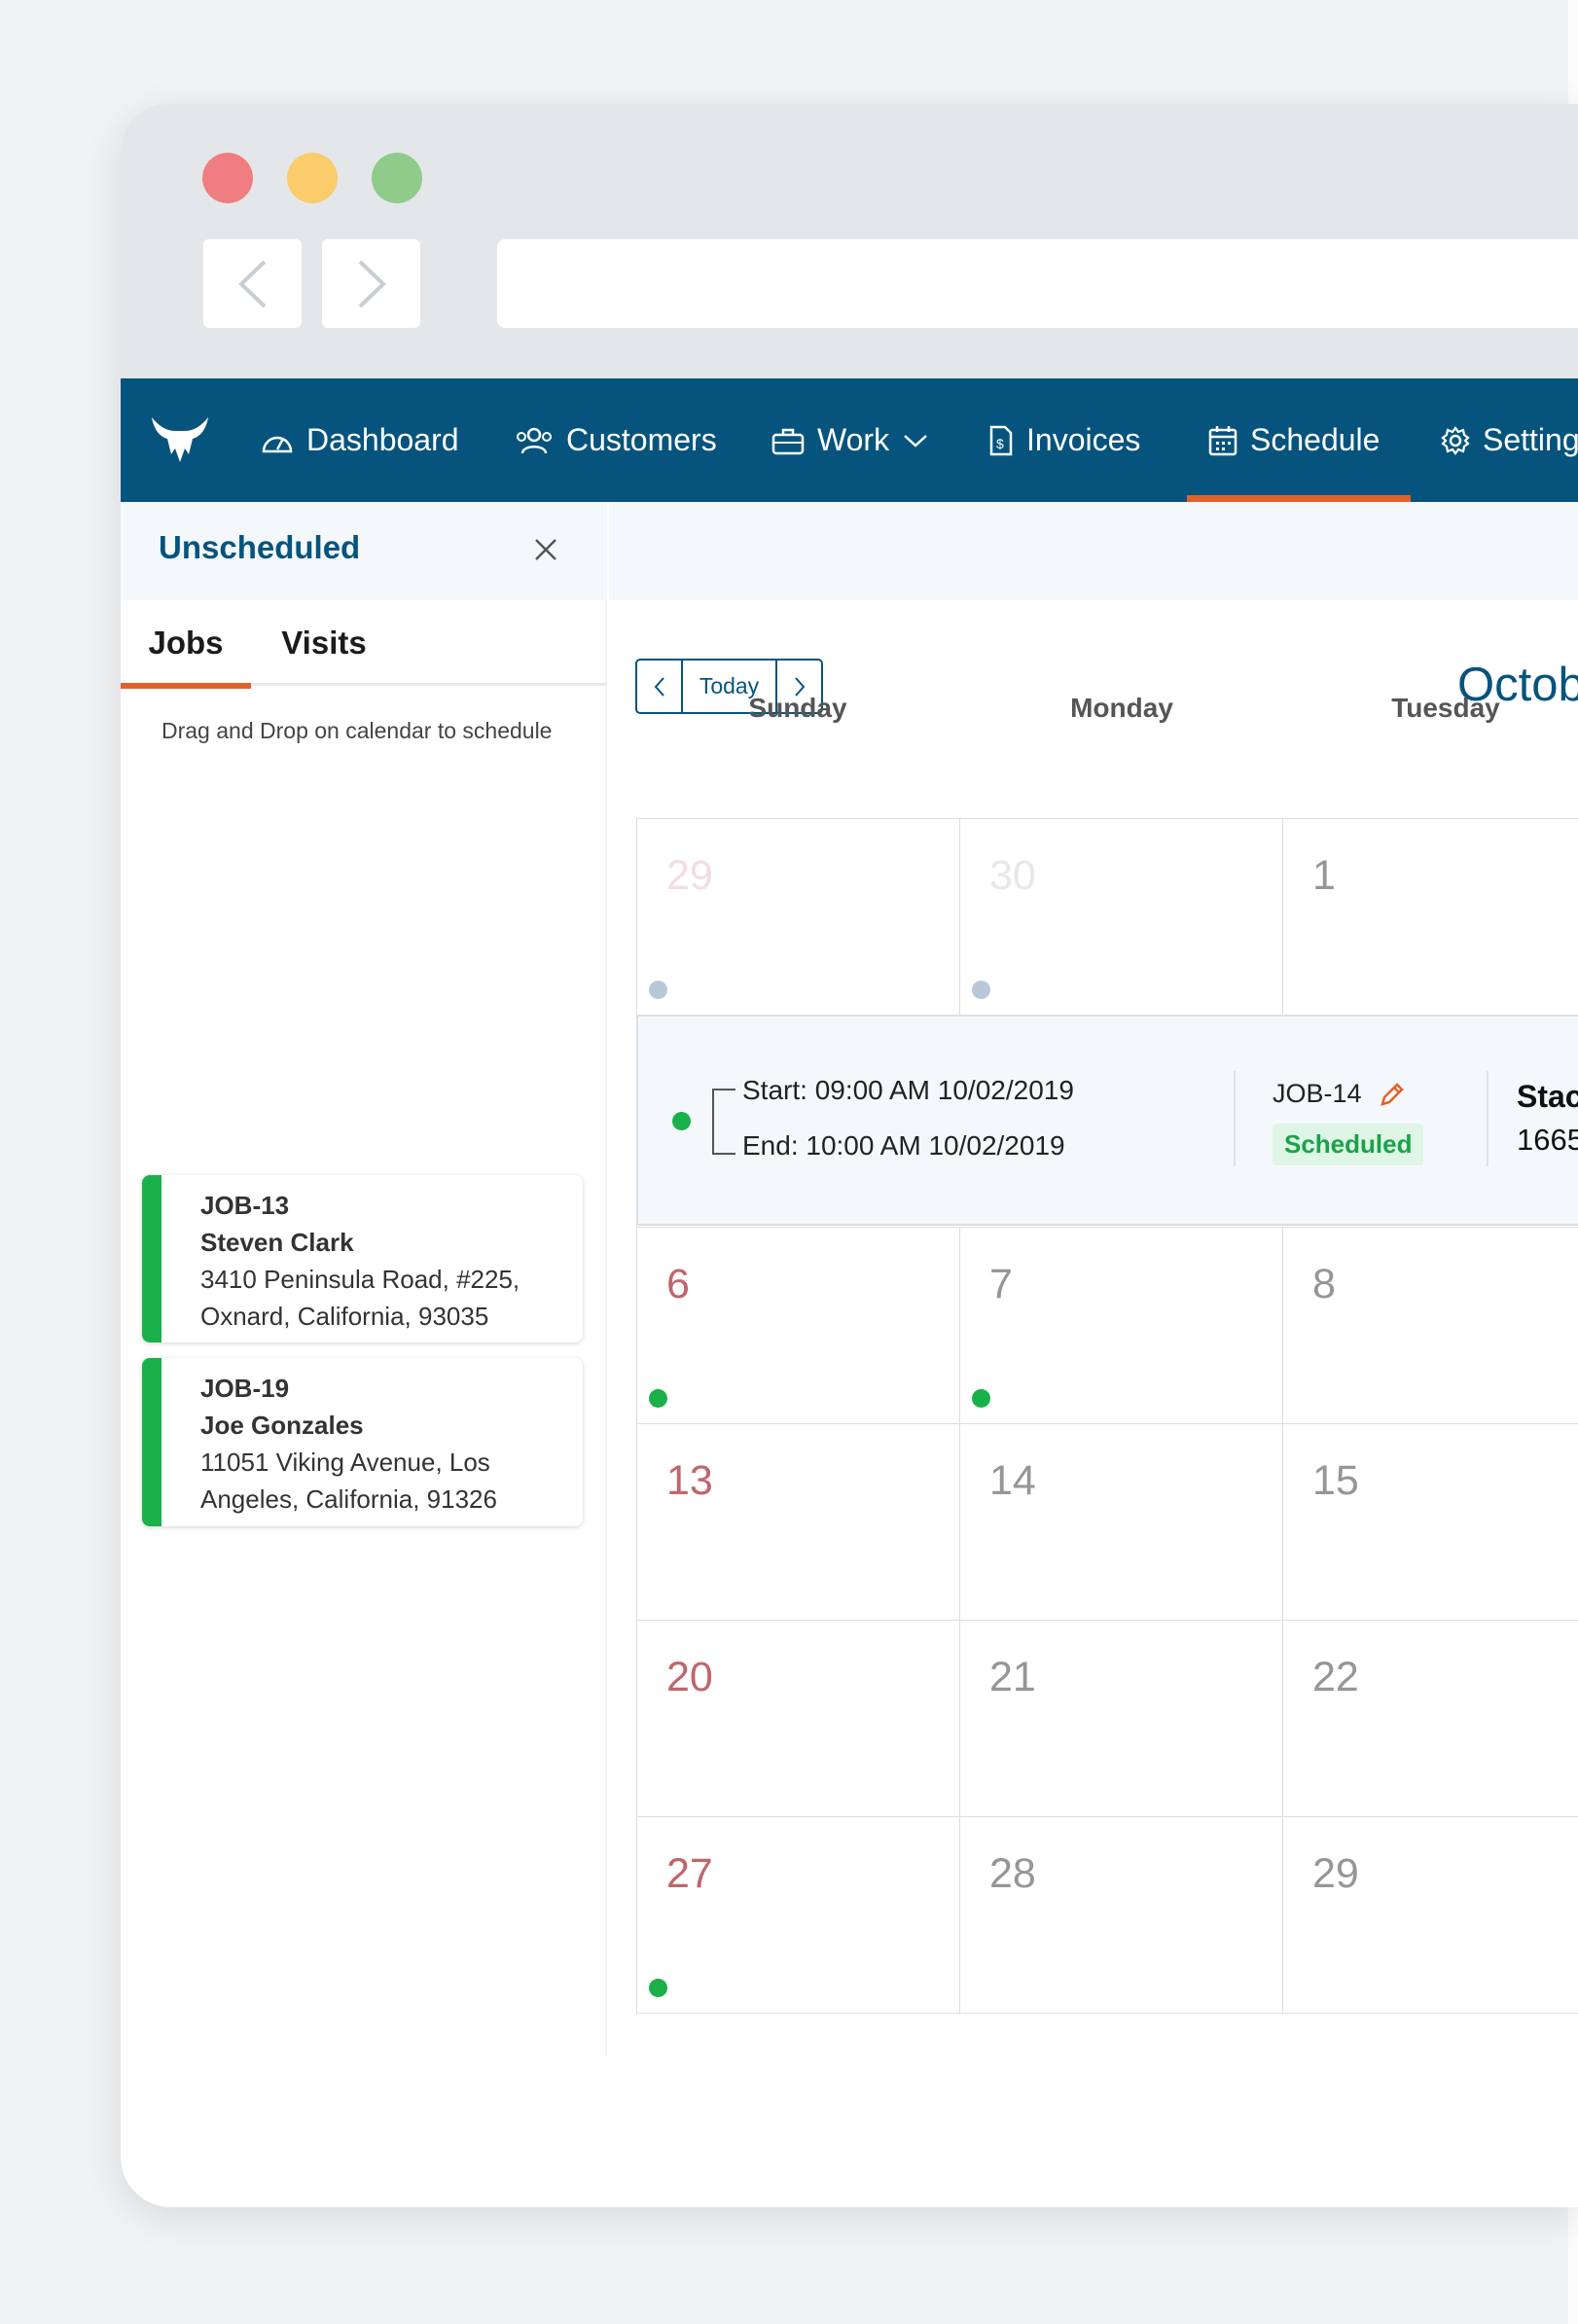  What do you see at coordinates (397, 178) in the screenshot?
I see `maximize-window-button` at bounding box center [397, 178].